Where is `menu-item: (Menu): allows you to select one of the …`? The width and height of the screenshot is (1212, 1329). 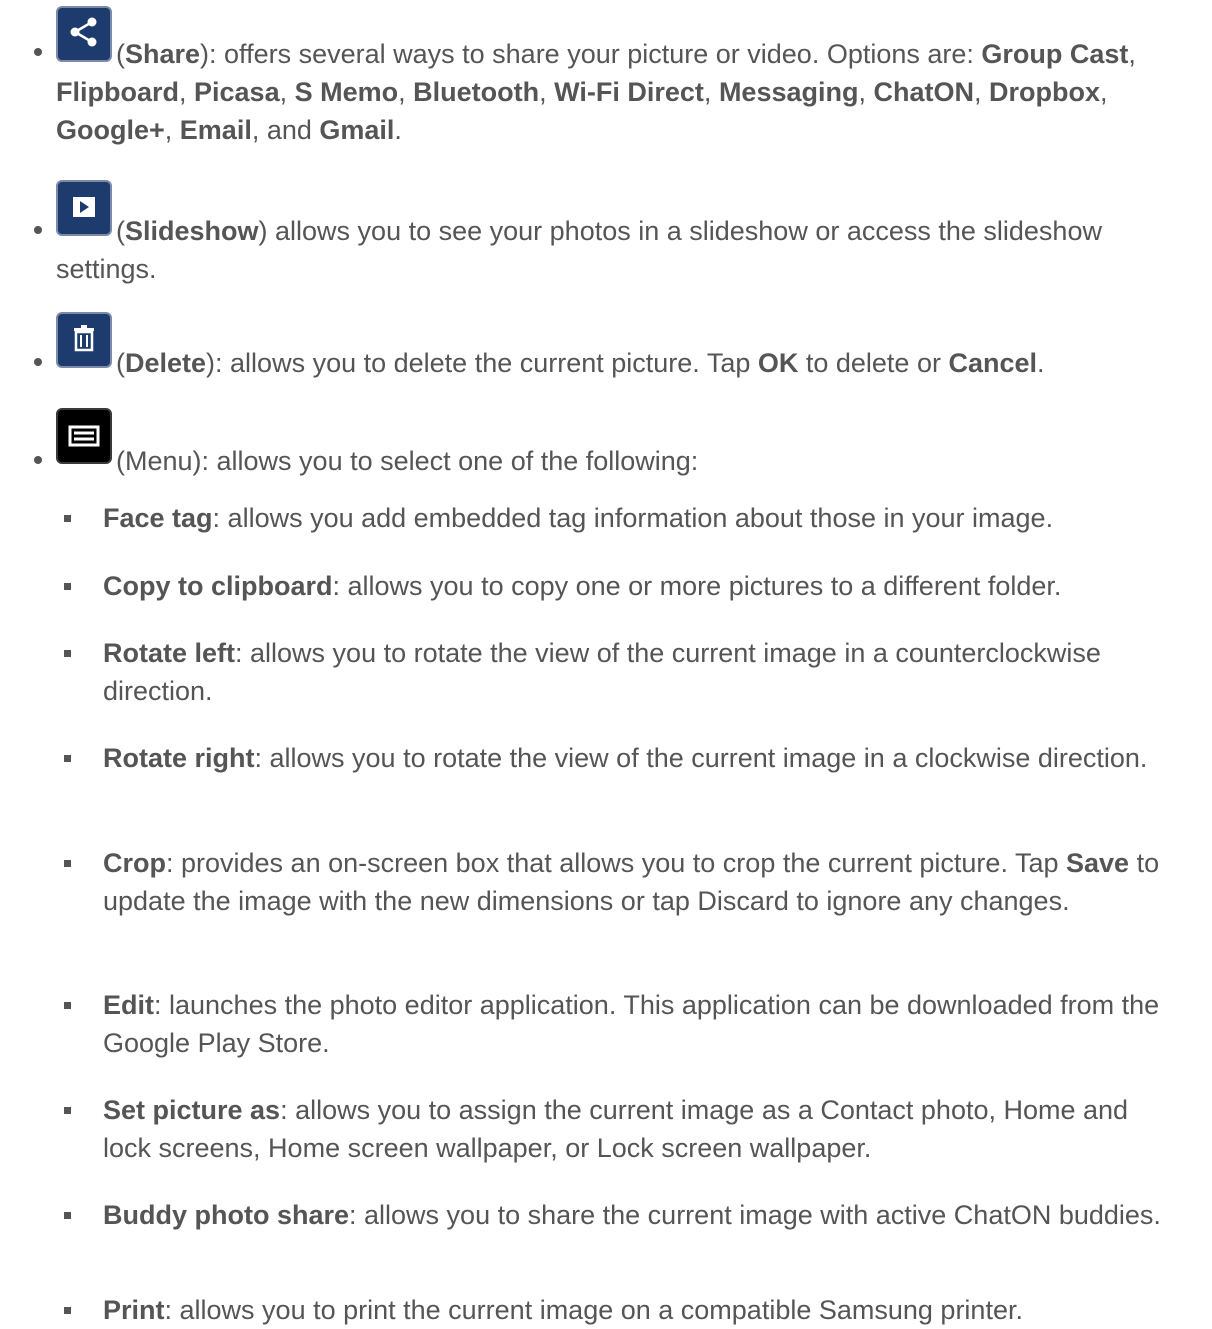 menu-item: (Menu): allows you to select one of the … is located at coordinates (606, 446).